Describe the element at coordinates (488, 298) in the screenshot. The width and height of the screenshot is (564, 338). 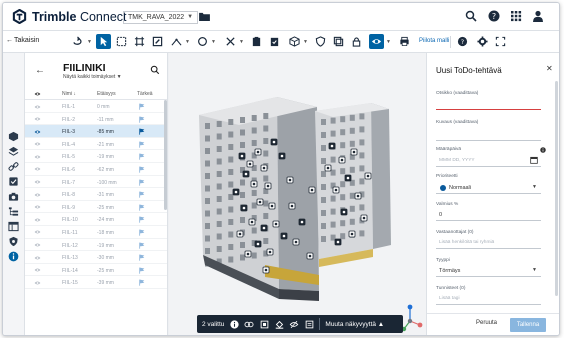
I see `tags-input: Lisää tagi` at that location.